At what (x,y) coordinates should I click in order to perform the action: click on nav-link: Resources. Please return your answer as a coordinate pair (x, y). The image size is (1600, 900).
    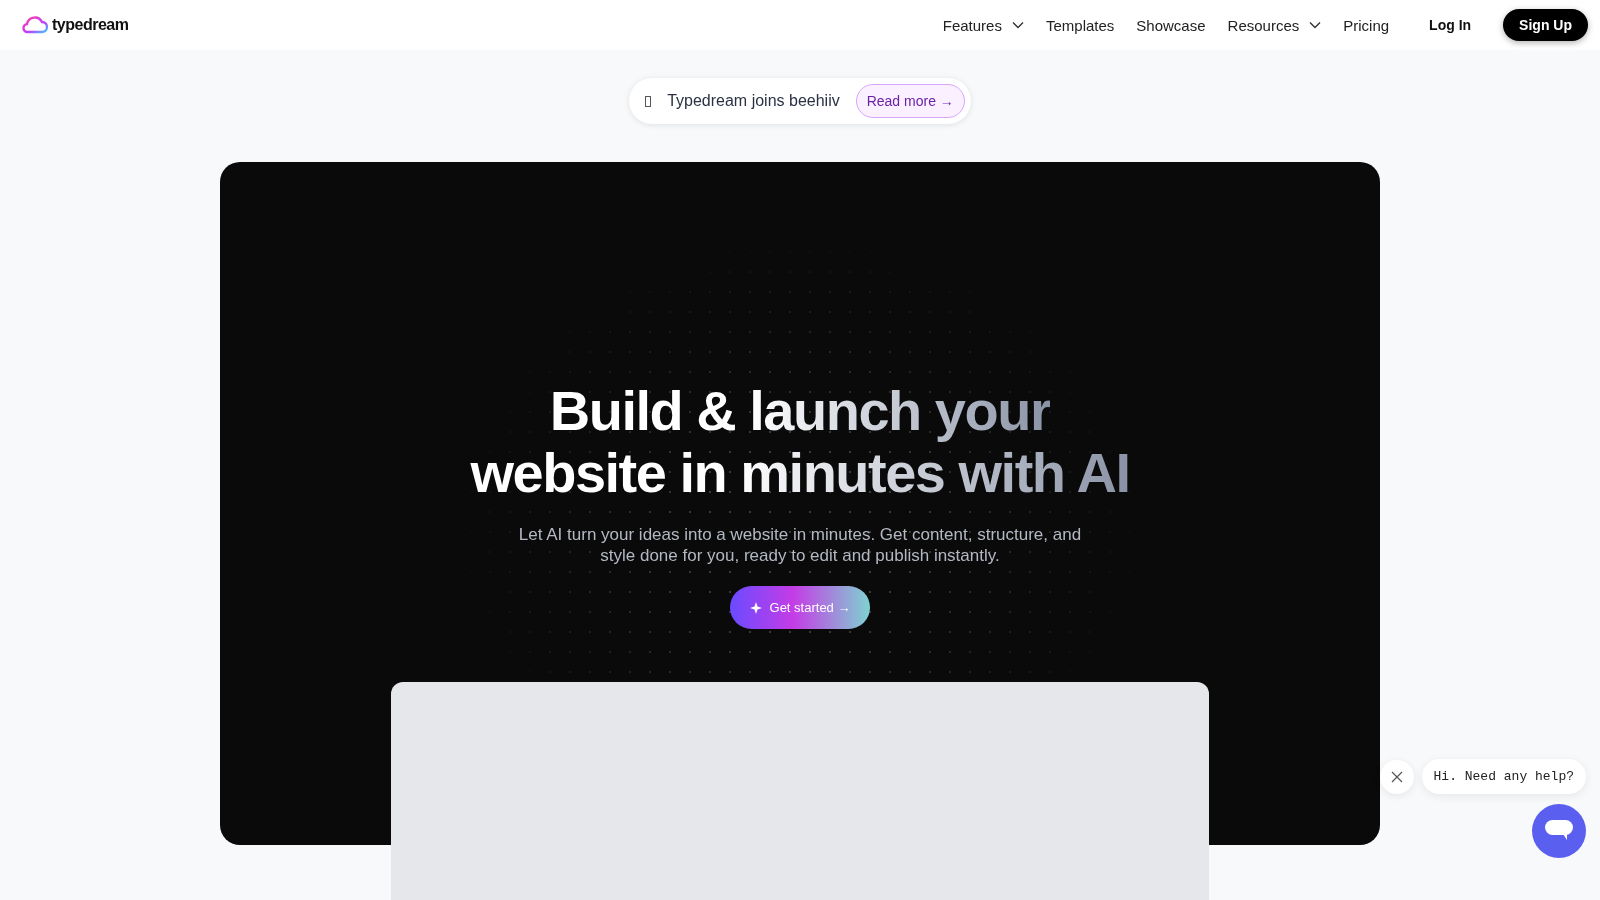
    Looking at the image, I should click on (1274, 25).